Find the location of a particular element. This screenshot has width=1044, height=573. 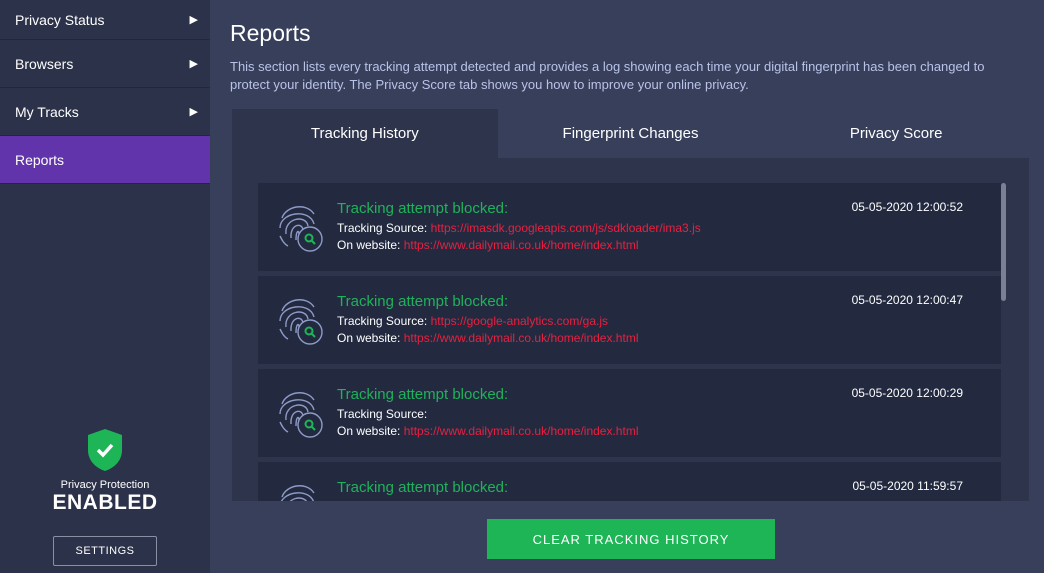

clear-tracking-history-button: CLEAR TRACKING HISTORY is located at coordinates (631, 539).